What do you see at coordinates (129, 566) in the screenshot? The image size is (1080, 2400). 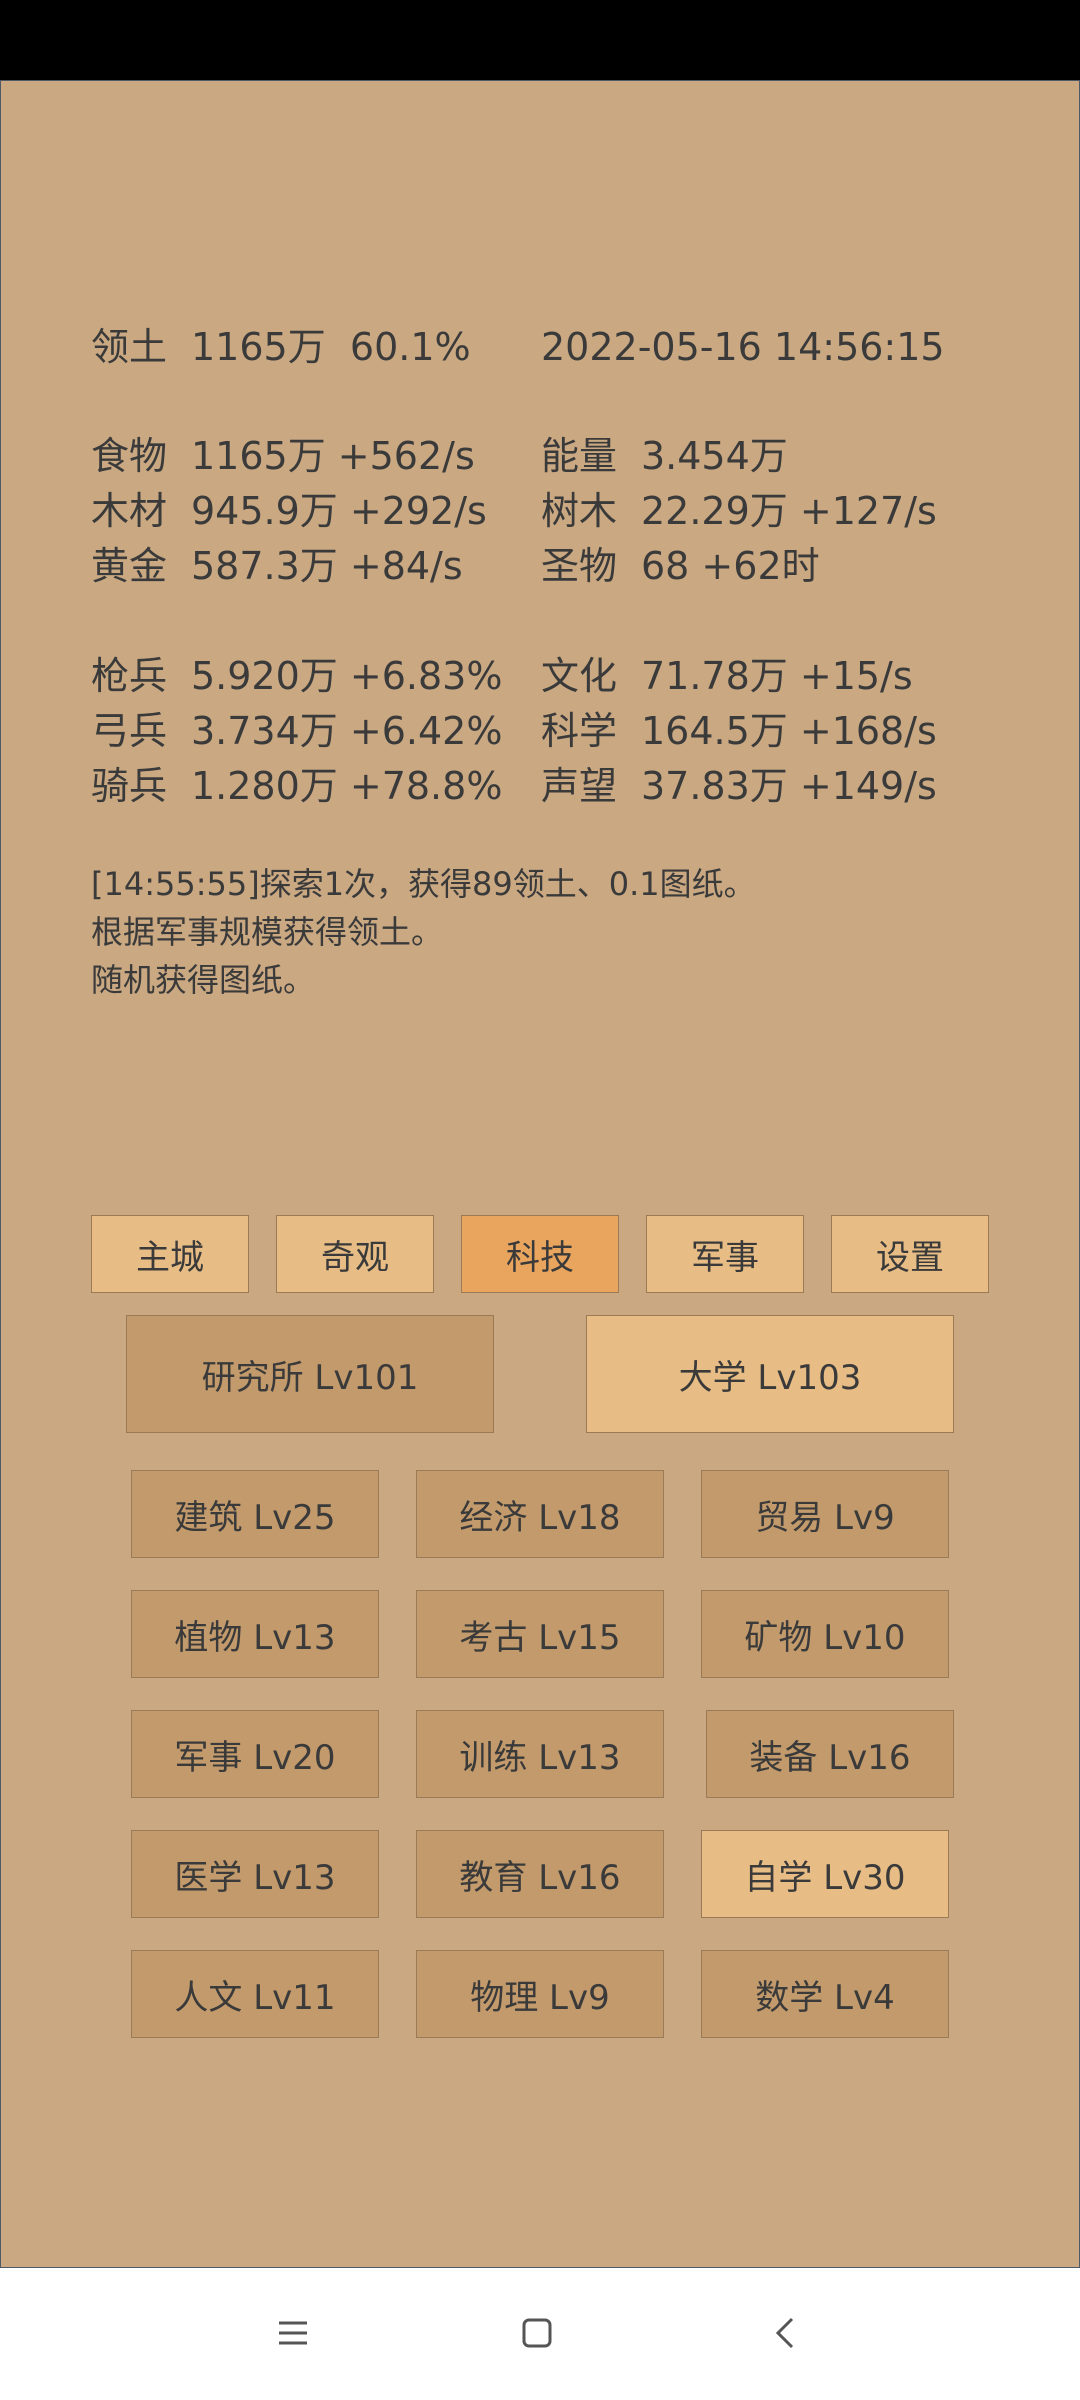 I see `resource-label: 黄金` at bounding box center [129, 566].